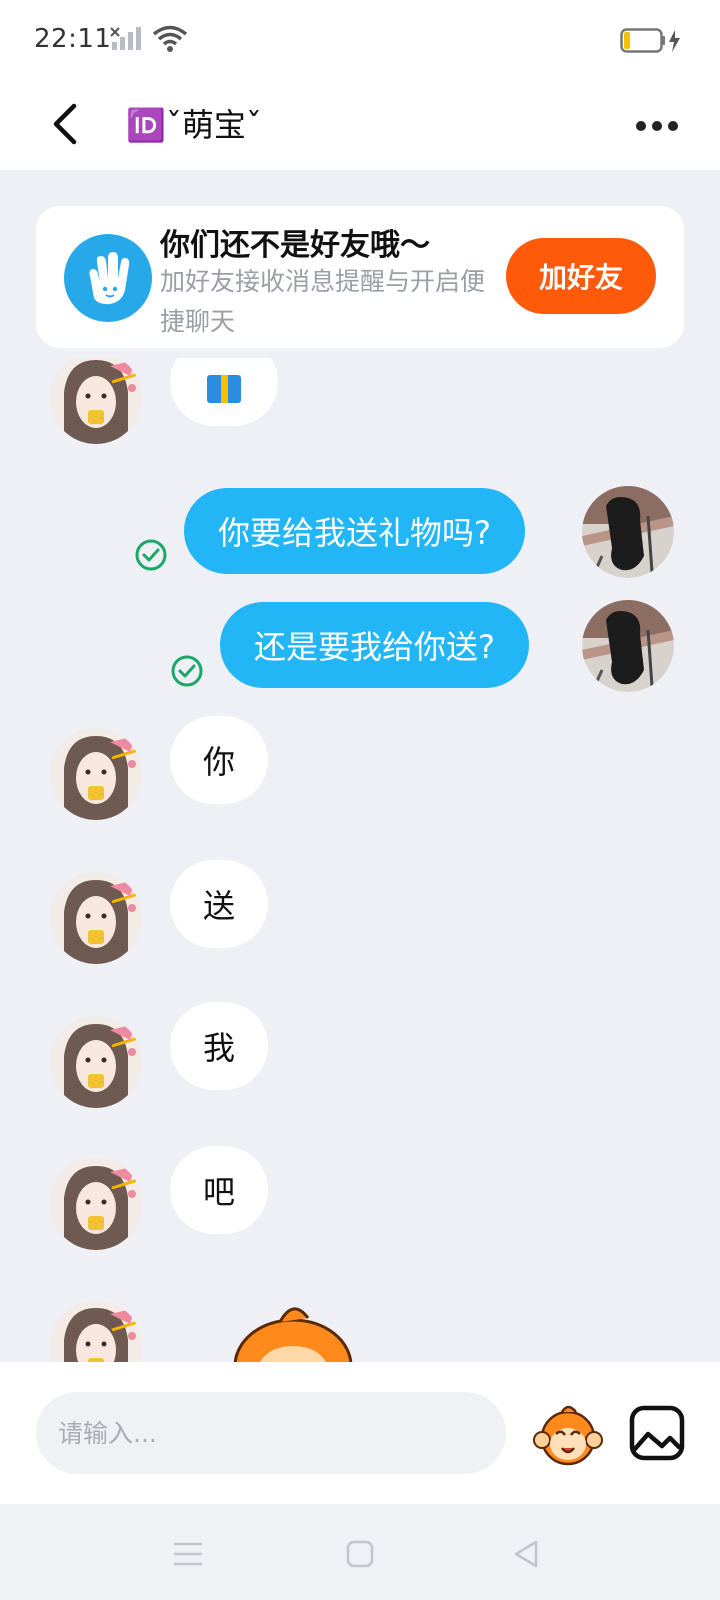 This screenshot has width=720, height=1600. What do you see at coordinates (657, 126) in the screenshot?
I see `more-options-icon` at bounding box center [657, 126].